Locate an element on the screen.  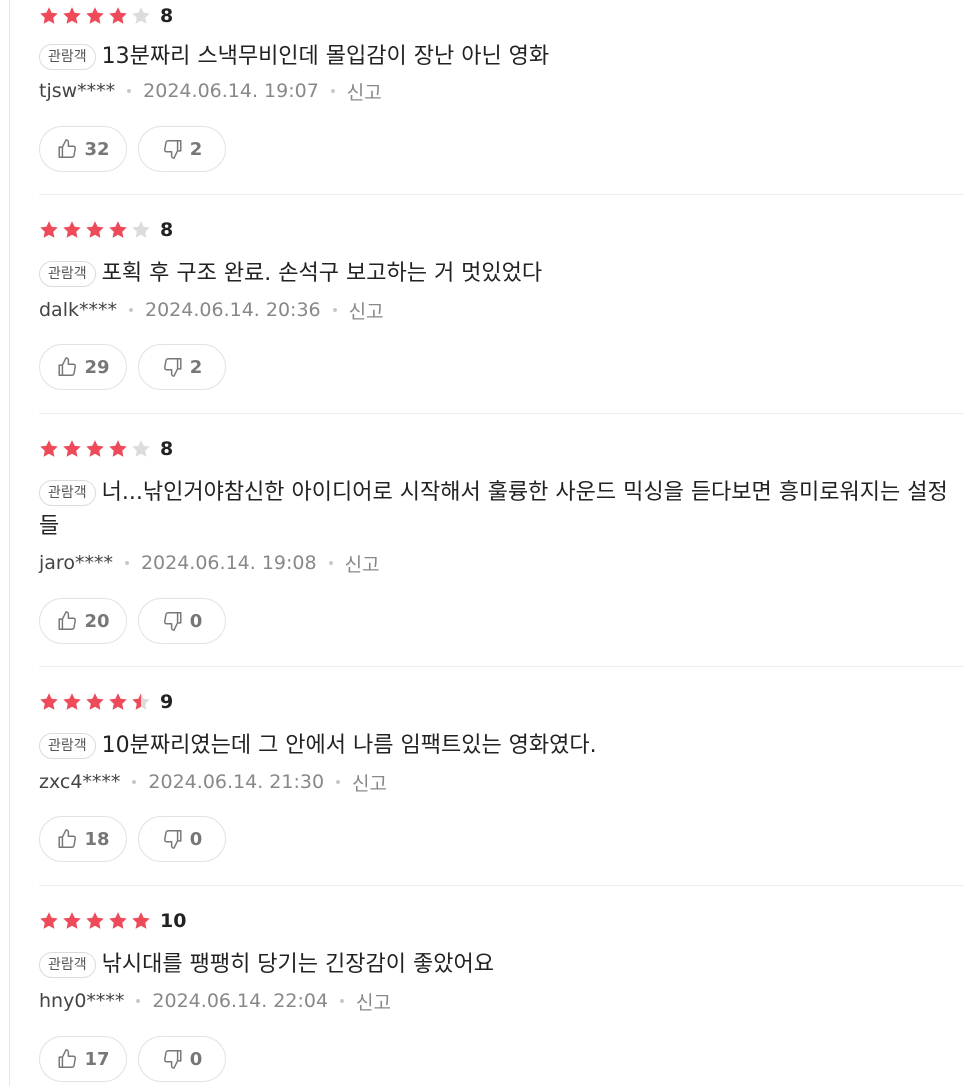
vote-buttons: 32 2 is located at coordinates (138, 149).